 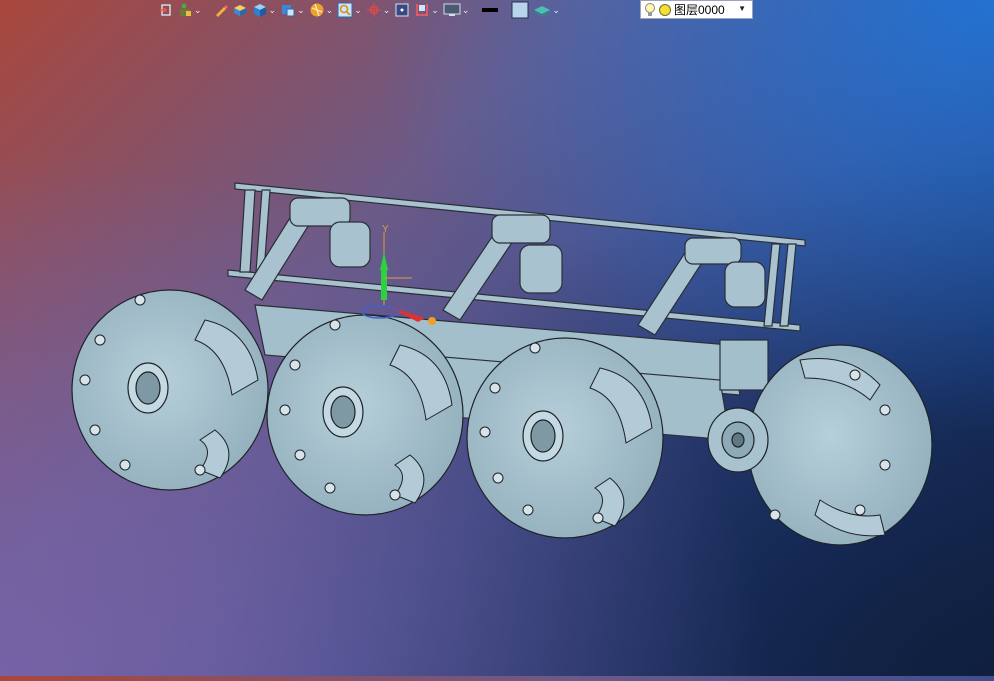 I want to click on render-ball-button: ⌄, so click(x=321, y=10).